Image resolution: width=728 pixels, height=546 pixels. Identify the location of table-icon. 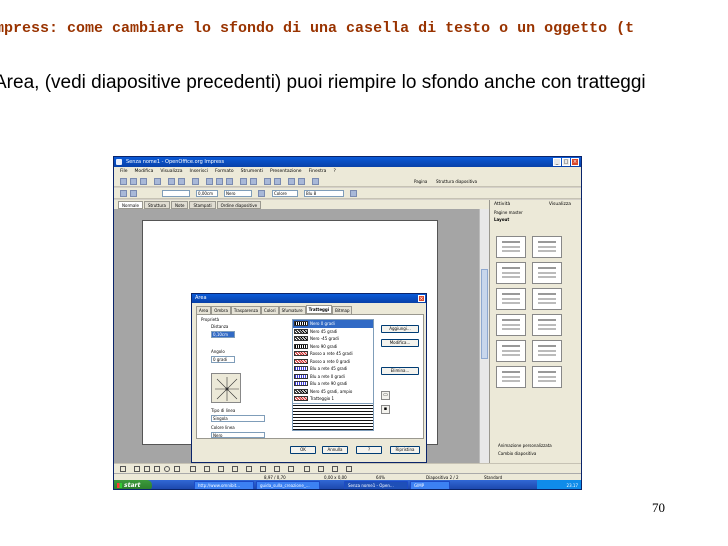
(277, 181).